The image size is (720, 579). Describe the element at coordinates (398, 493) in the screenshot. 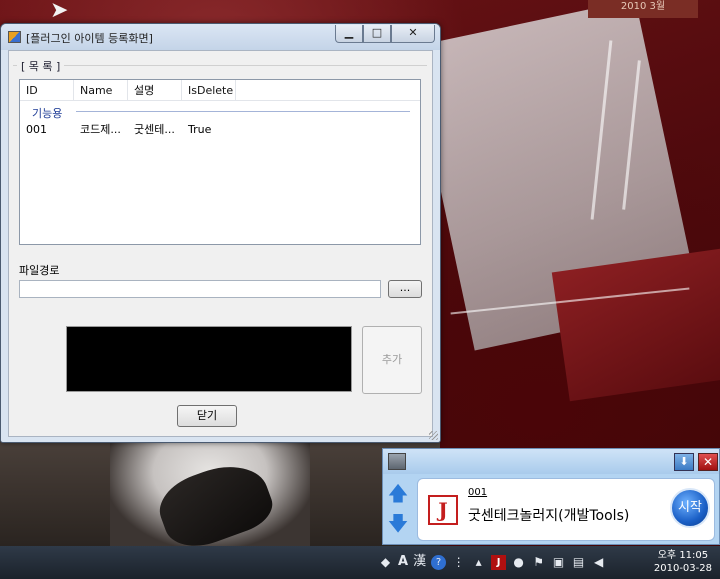

I see `arrow-up-icon: 🡅` at that location.